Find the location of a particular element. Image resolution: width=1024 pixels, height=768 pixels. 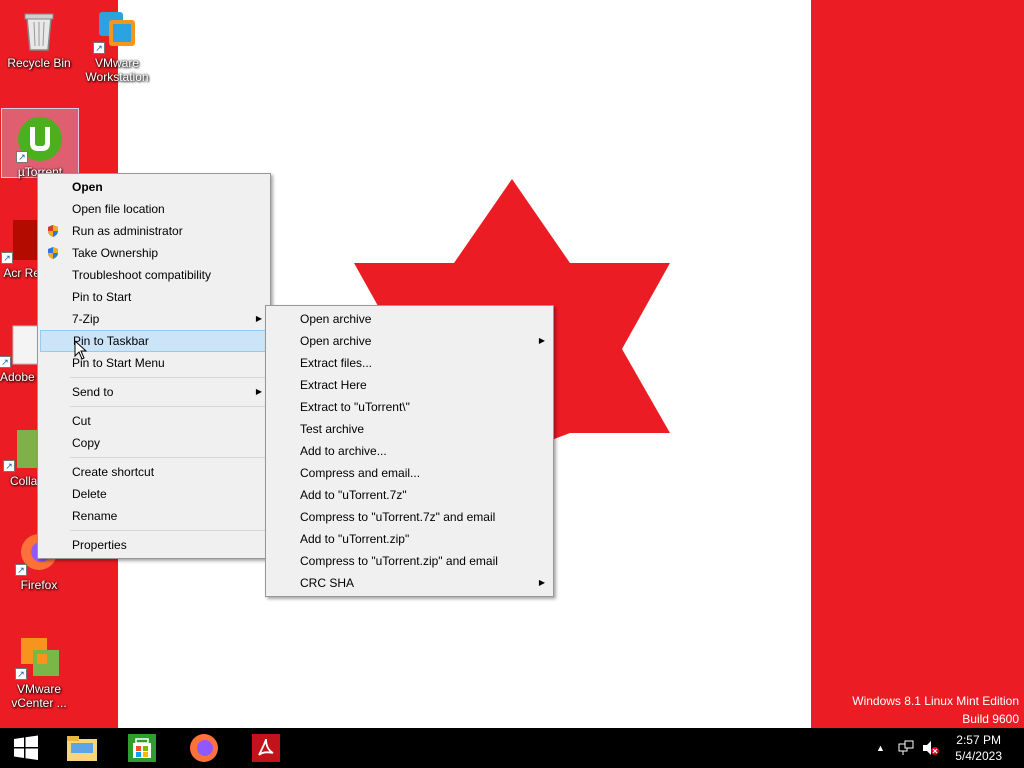

store-icon is located at coordinates (142, 748).